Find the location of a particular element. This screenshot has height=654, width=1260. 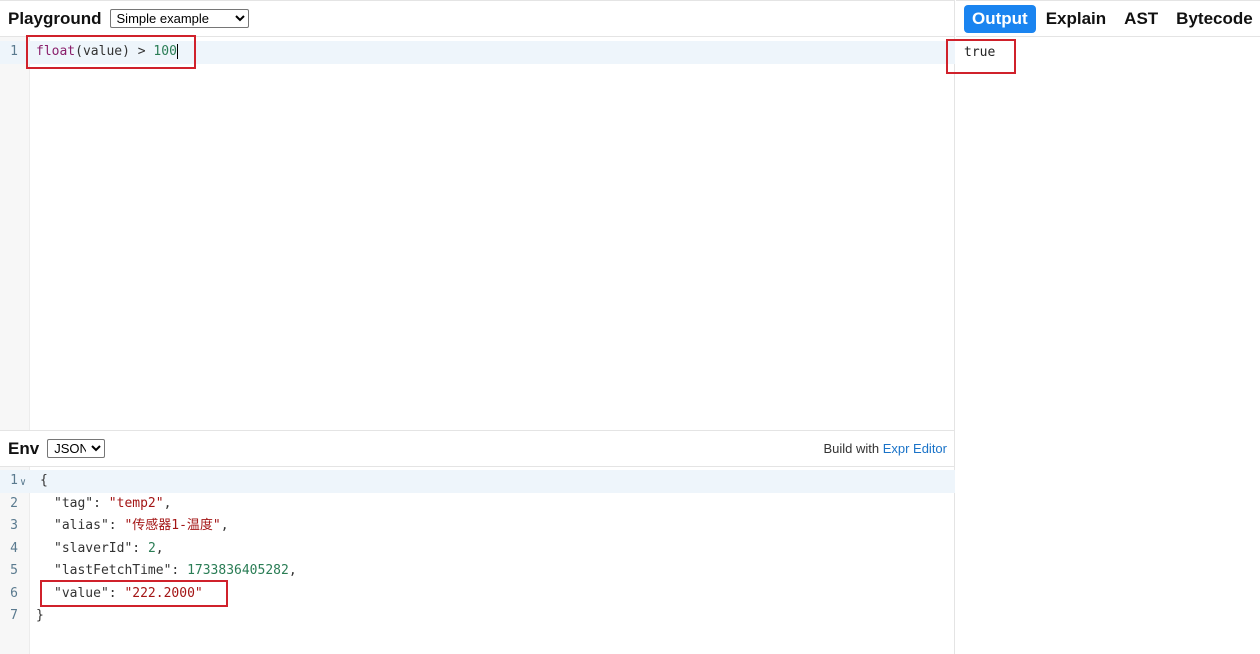

operator-token: > is located at coordinates (141, 51).